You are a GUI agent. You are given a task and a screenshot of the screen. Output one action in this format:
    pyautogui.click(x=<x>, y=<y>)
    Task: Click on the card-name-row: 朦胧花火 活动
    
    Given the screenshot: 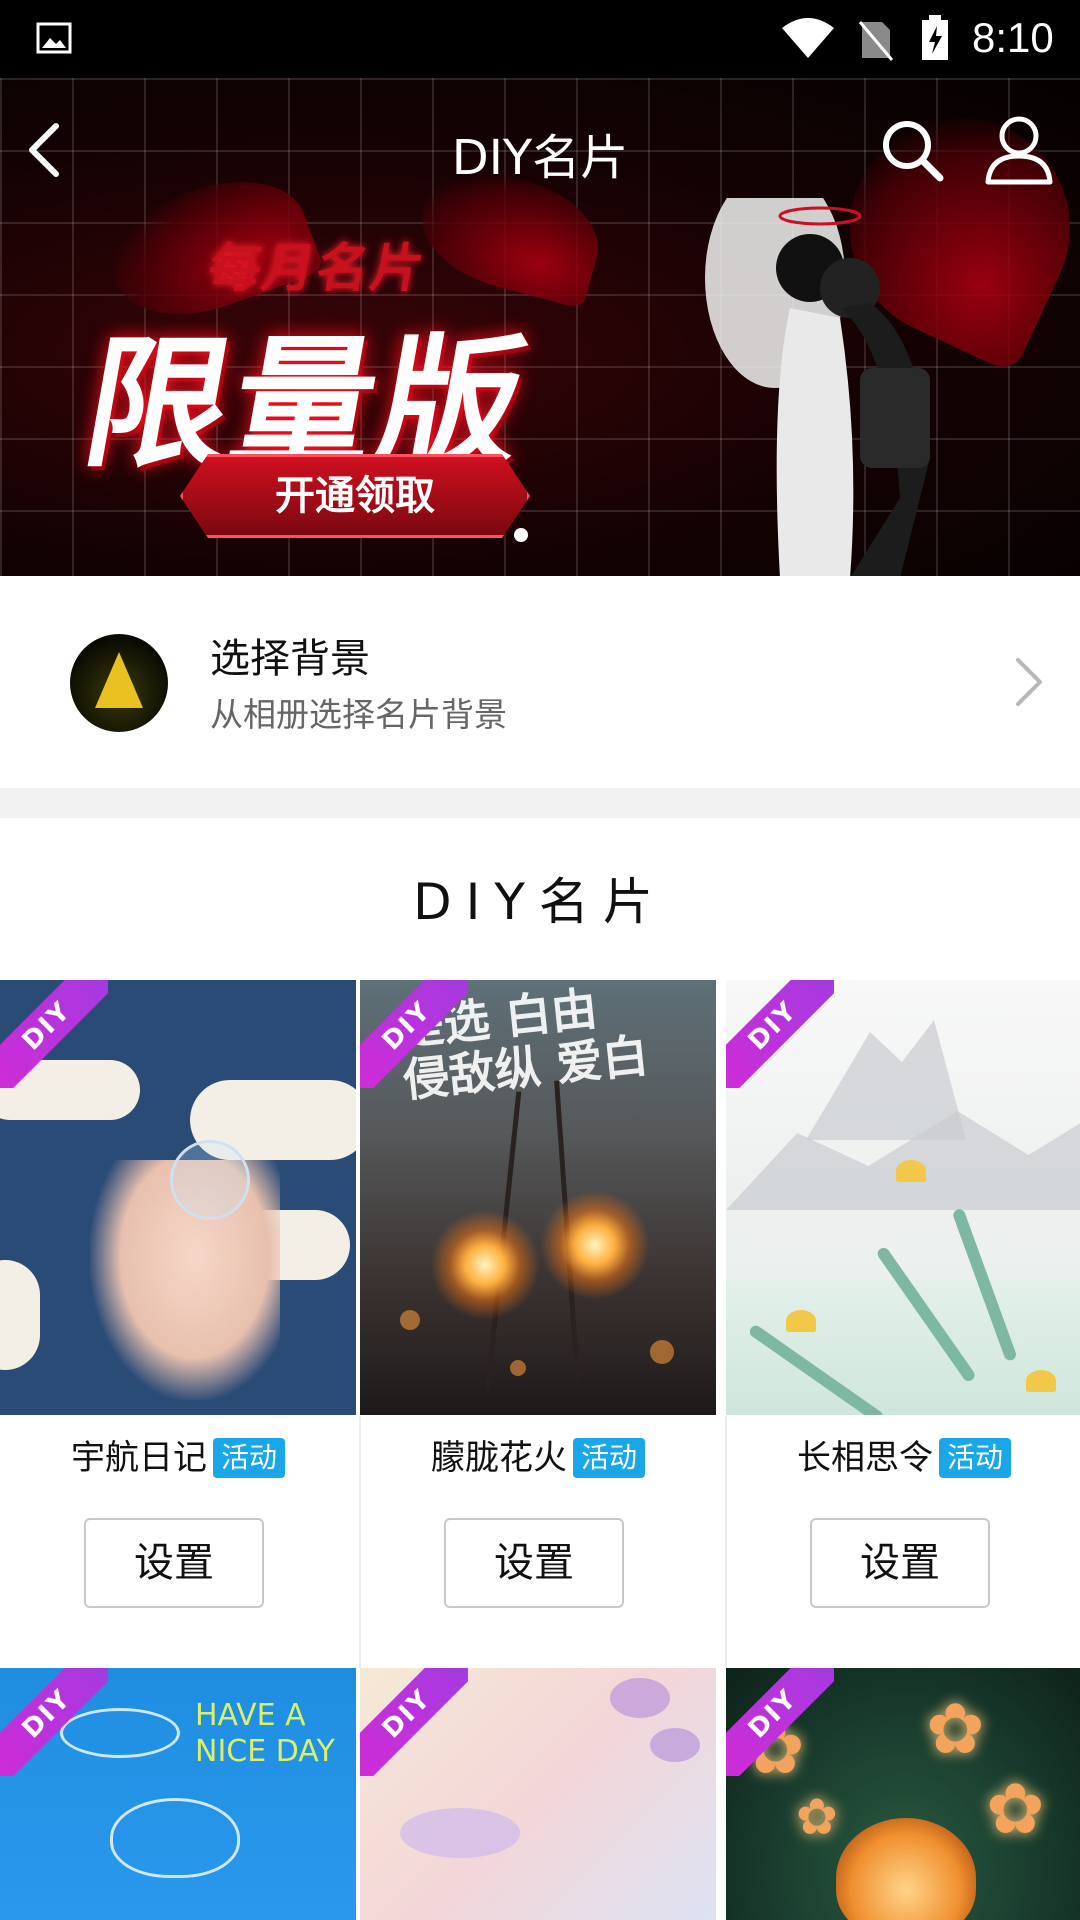 What is the action you would take?
    pyautogui.click(x=538, y=1458)
    